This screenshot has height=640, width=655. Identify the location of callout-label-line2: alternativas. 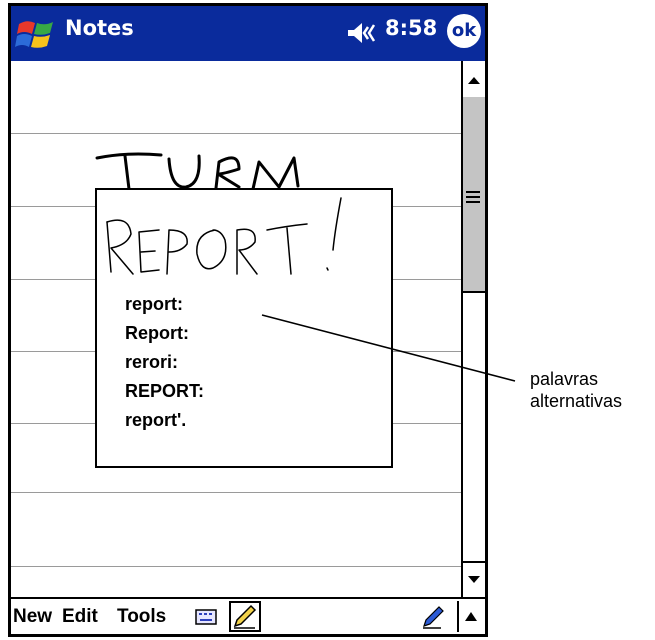
(576, 401).